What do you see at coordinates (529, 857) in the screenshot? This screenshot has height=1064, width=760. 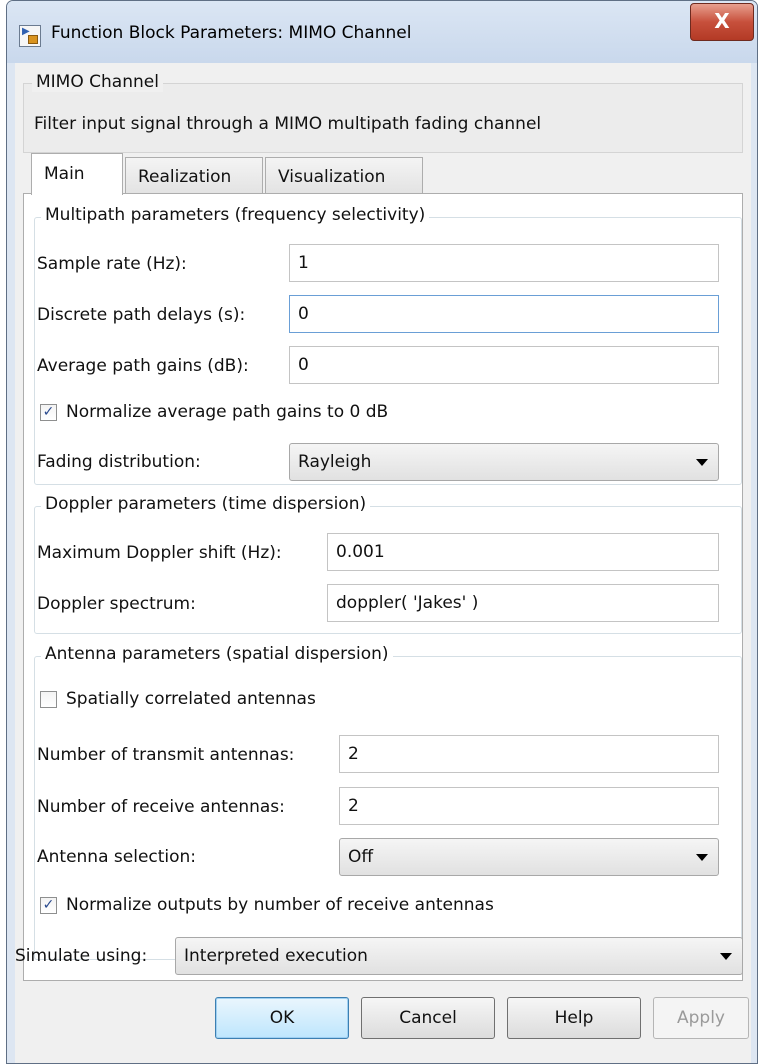 I see `antenna-selection-select: Off` at bounding box center [529, 857].